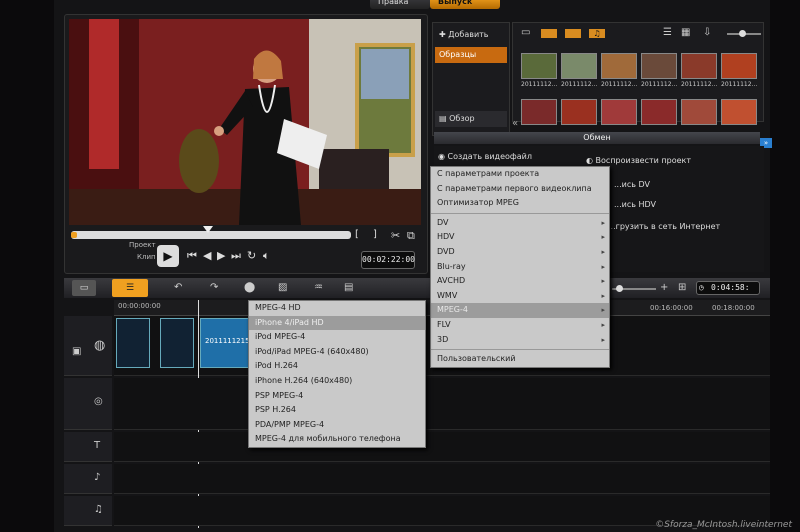  Describe the element at coordinates (207, 255) in the screenshot. I see `prev-frame-icon: ◀` at that location.